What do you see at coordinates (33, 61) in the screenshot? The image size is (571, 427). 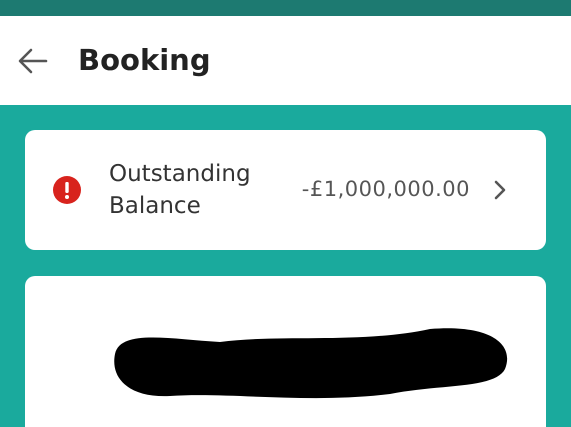 I see `back-icon` at bounding box center [33, 61].